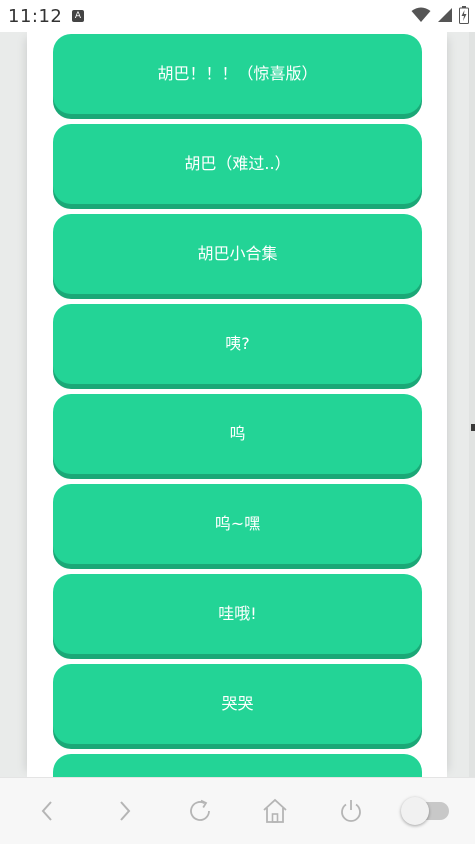  I want to click on edge-marker, so click(473, 427).